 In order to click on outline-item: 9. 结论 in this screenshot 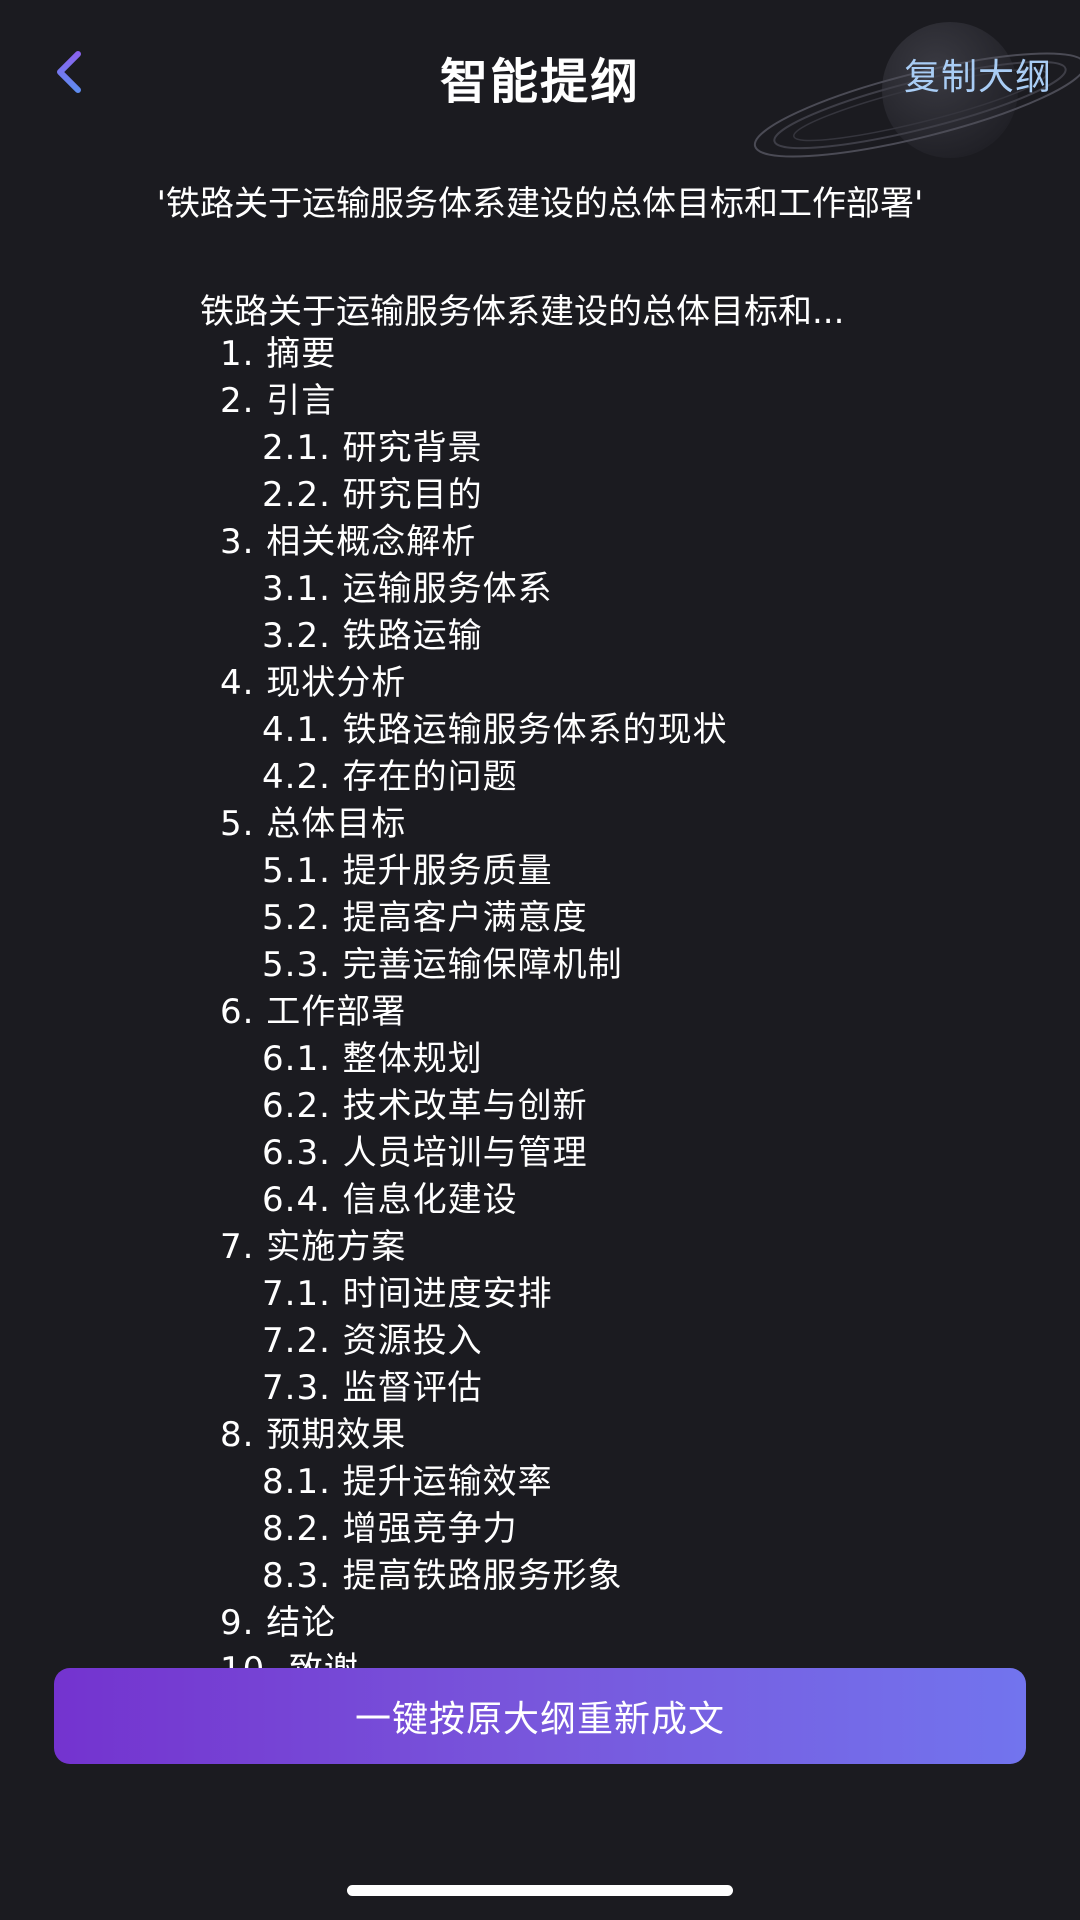, I will do `click(278, 1623)`.